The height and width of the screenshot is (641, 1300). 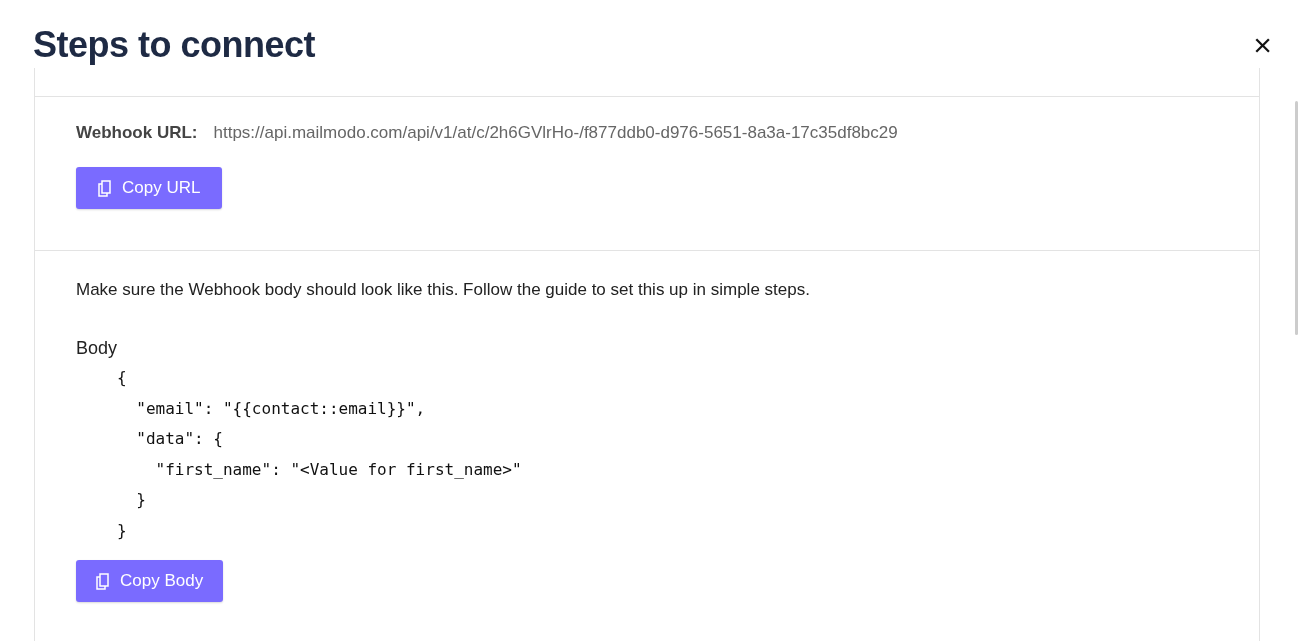 What do you see at coordinates (150, 581) in the screenshot?
I see `copy-body-button: Copy Body` at bounding box center [150, 581].